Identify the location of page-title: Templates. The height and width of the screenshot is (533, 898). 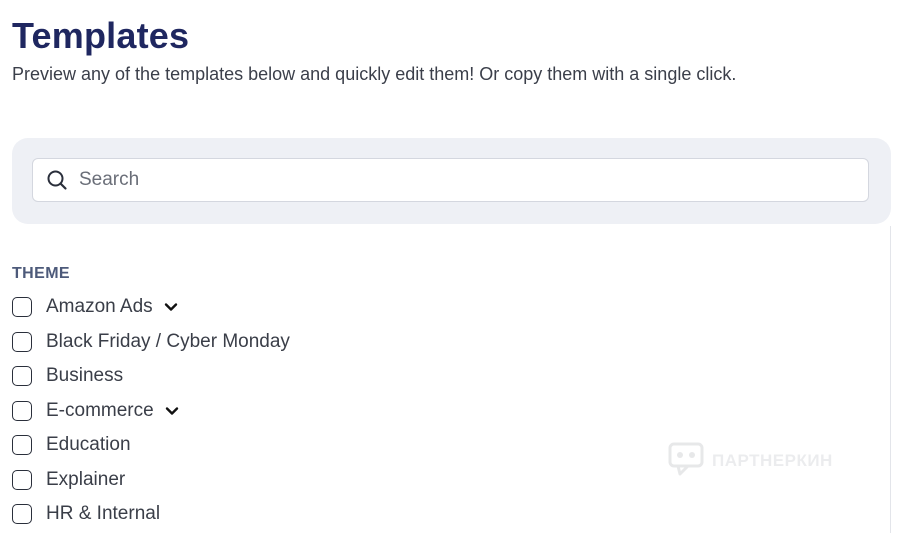
(101, 35).